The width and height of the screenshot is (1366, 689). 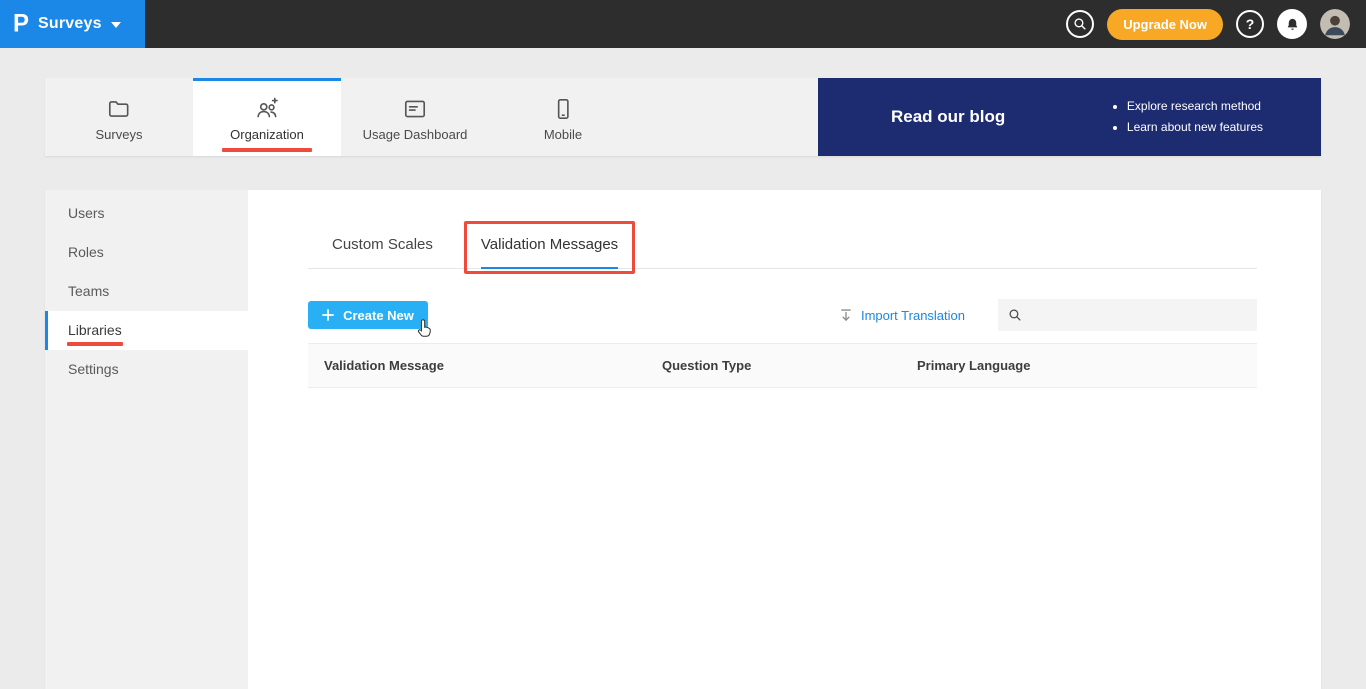 What do you see at coordinates (1165, 24) in the screenshot?
I see `upgrade-now-button: Upgrade Now` at bounding box center [1165, 24].